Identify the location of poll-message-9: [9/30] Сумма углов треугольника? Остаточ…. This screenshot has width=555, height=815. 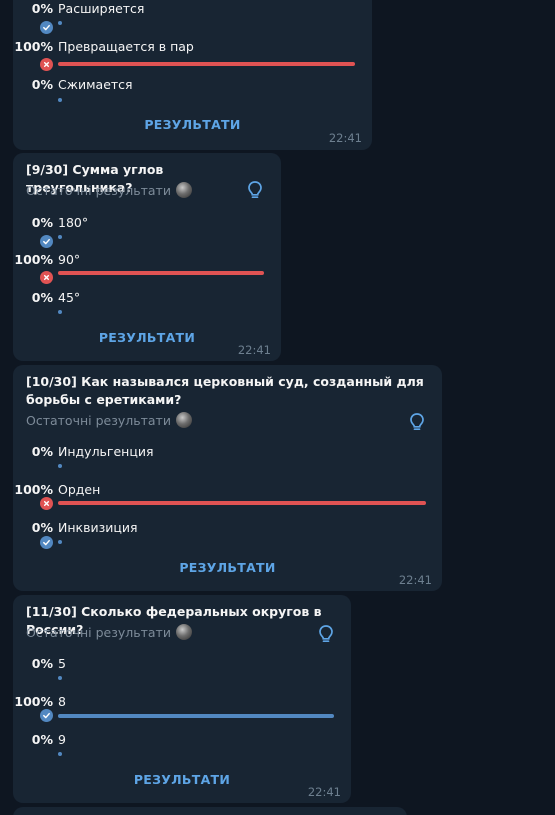
(147, 257).